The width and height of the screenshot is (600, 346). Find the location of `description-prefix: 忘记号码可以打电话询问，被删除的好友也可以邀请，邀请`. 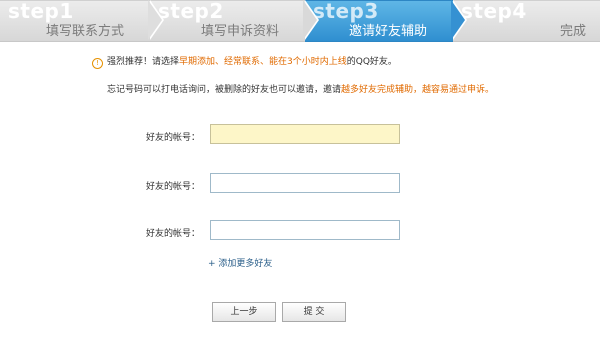

description-prefix: 忘记号码可以打电话询问，被删除的好友也可以邀请，邀请 is located at coordinates (224, 90).